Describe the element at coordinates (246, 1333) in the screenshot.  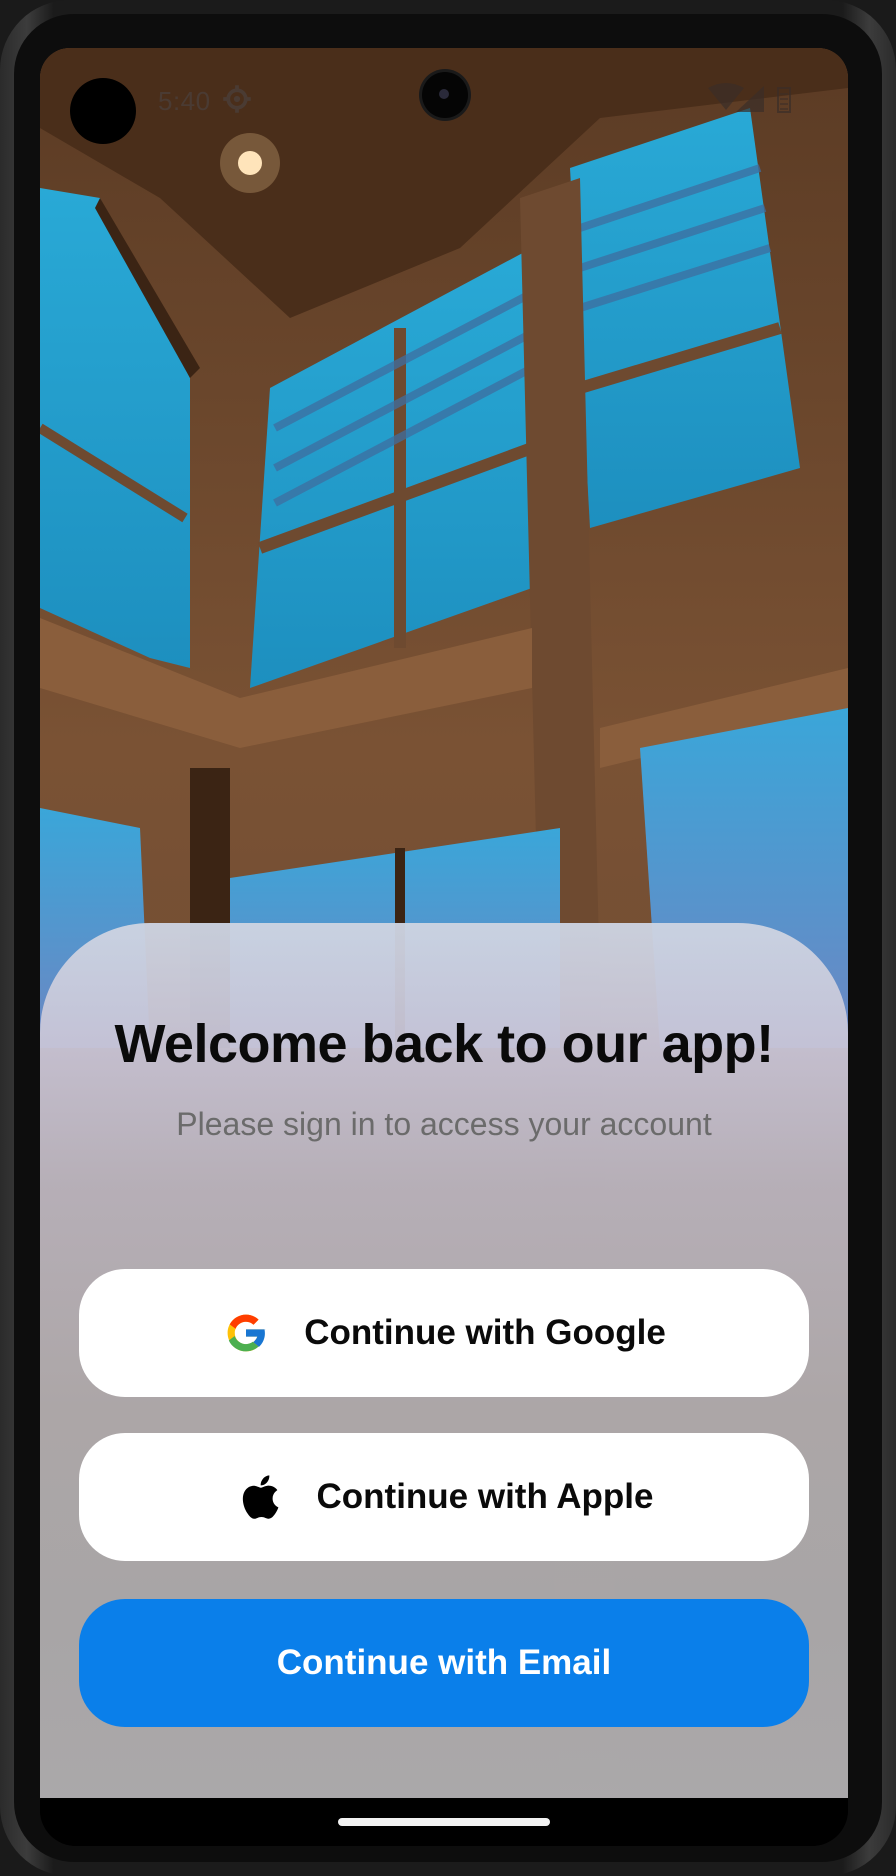
I see `google-icon` at that location.